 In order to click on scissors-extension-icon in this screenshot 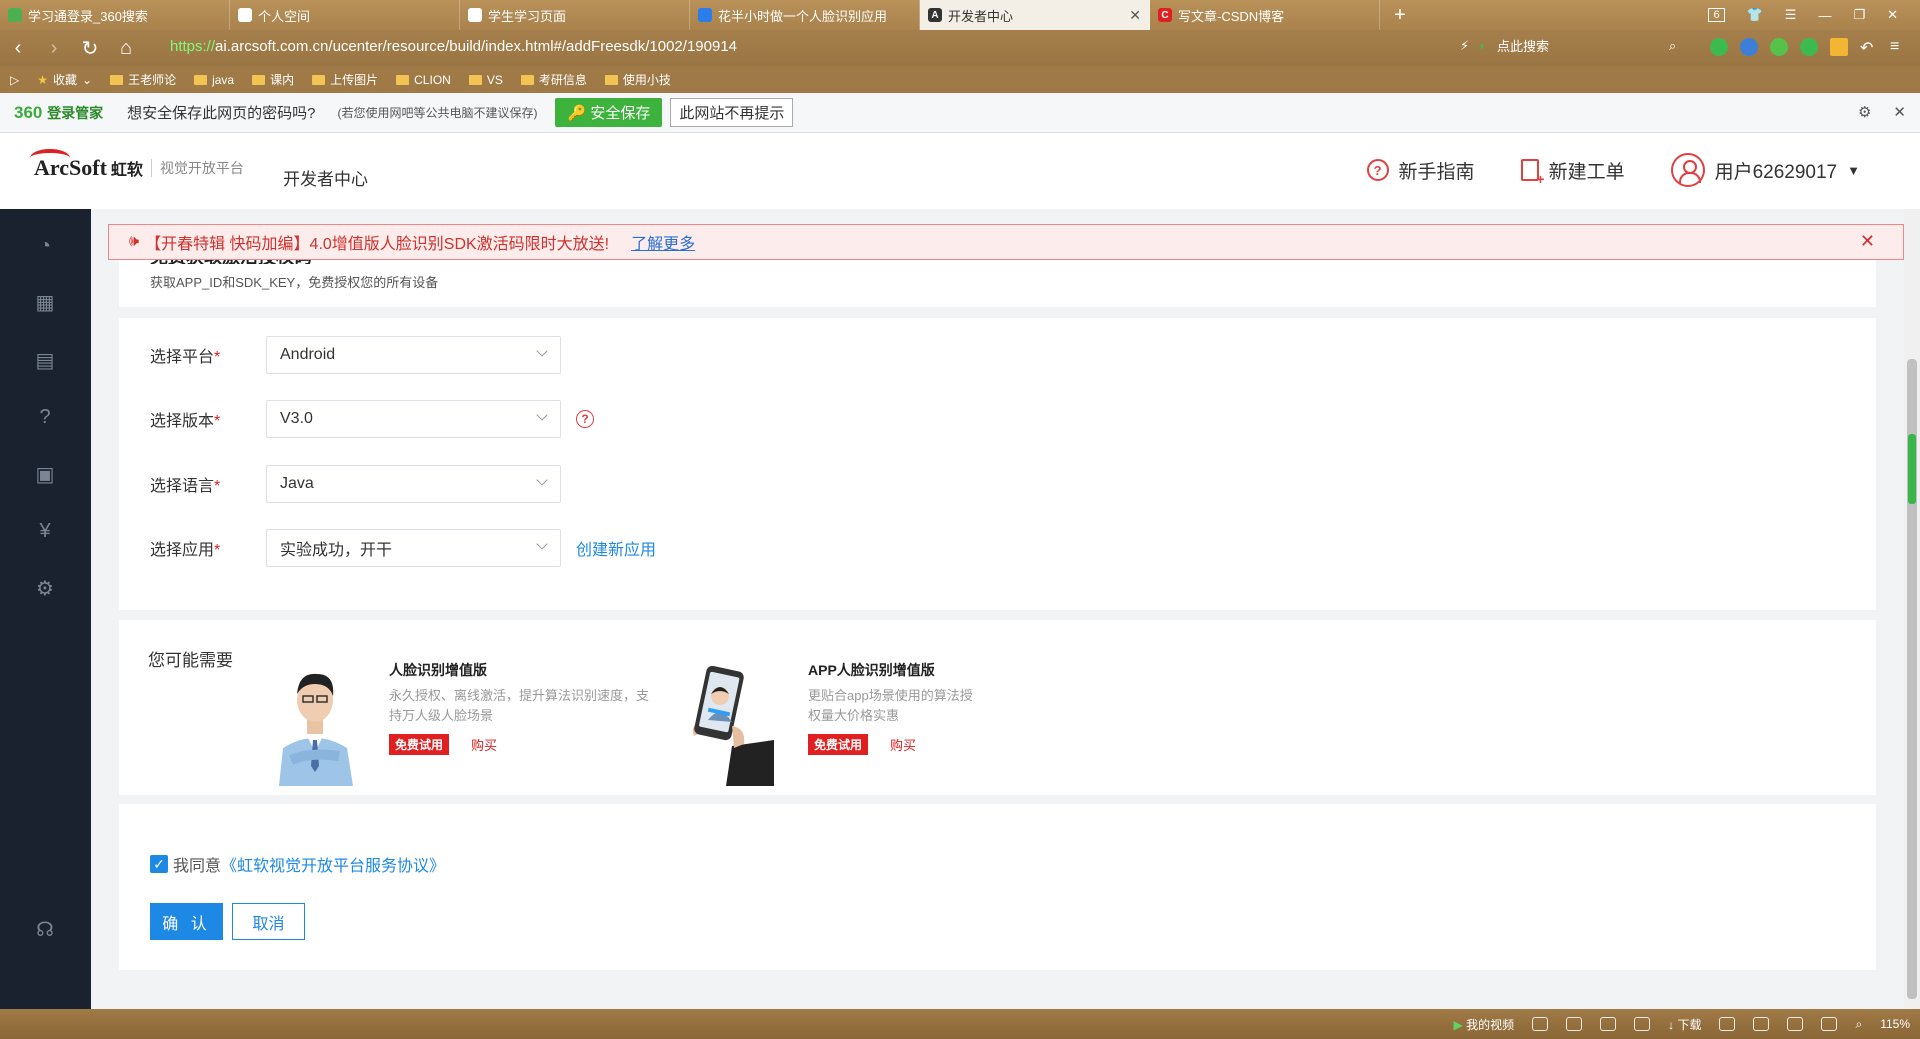, I will do `click(1779, 47)`.